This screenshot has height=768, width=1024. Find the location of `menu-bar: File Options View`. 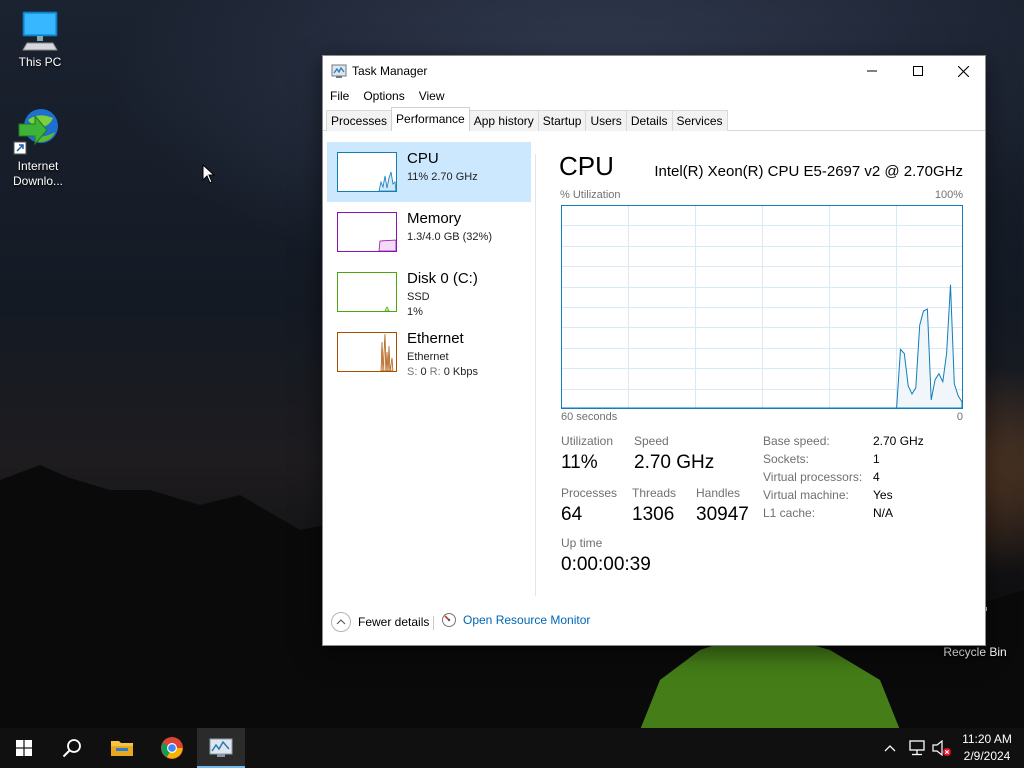

menu-bar: File Options View is located at coordinates (387, 96).